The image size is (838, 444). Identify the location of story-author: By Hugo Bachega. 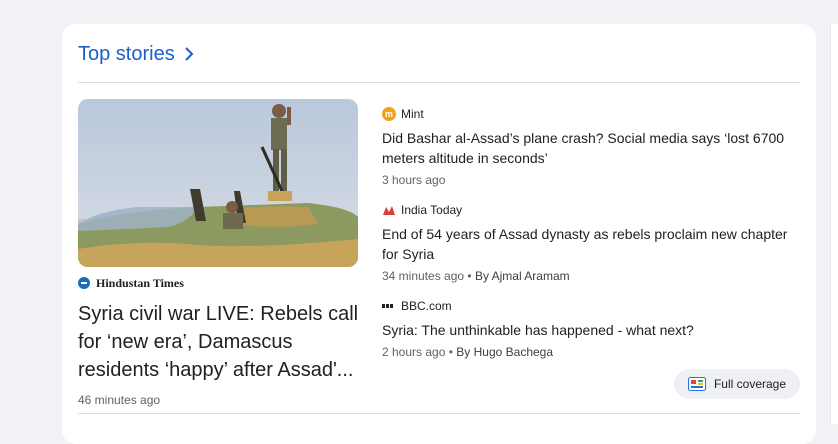
(505, 352).